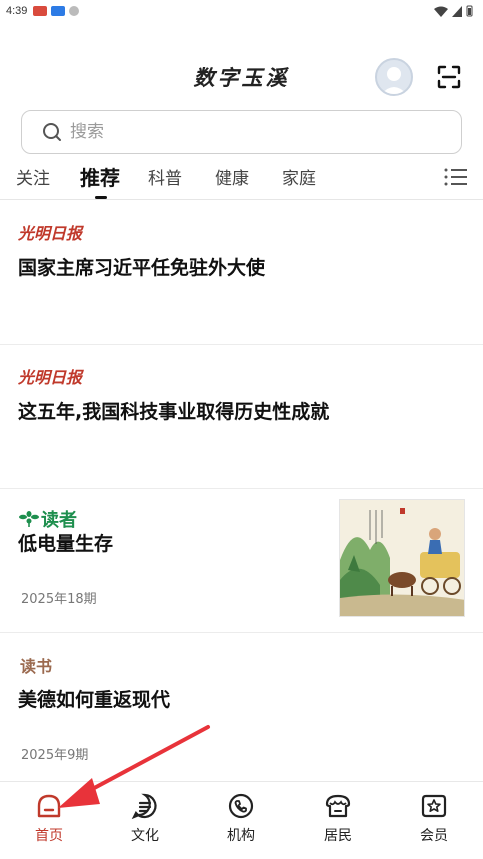  What do you see at coordinates (101, 197) in the screenshot?
I see `active-tab-indicator` at bounding box center [101, 197].